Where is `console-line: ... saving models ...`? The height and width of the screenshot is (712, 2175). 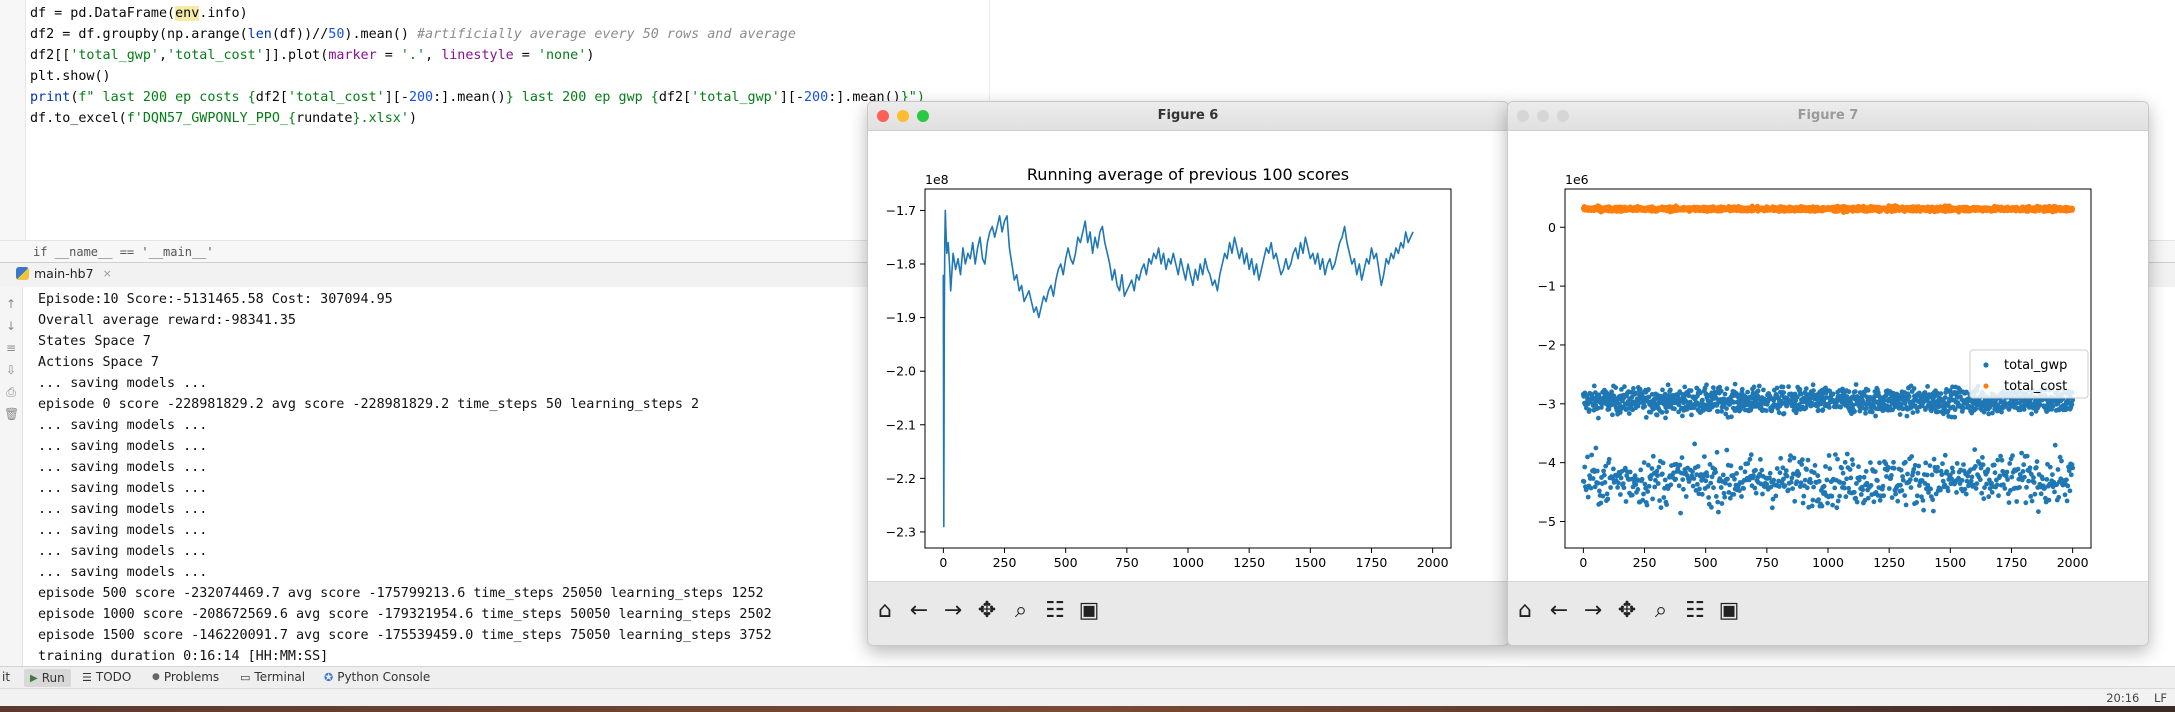 console-line: ... saving models ... is located at coordinates (123, 551).